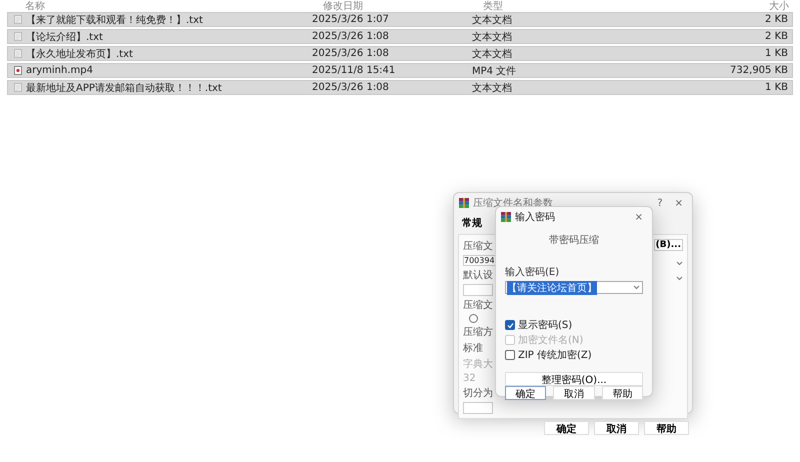 This screenshot has height=462, width=800. I want to click on file-row: 最新地址及APP请发邮箱自动获取！！！.txt 2025/3/26 1:08 文本文档 1 KB, so click(400, 87).